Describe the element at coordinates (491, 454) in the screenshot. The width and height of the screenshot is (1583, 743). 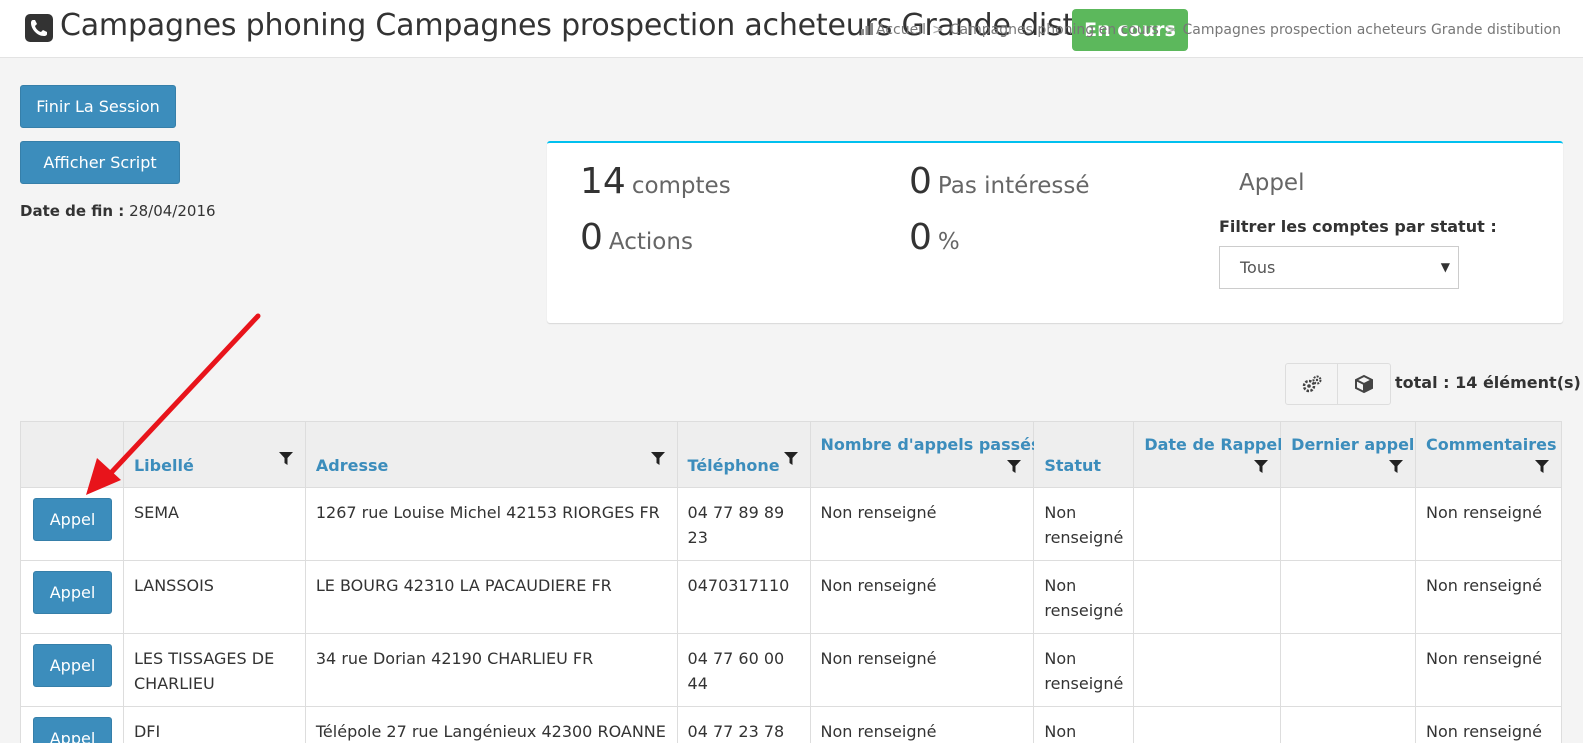
I see `header-adresse: Adresse` at that location.